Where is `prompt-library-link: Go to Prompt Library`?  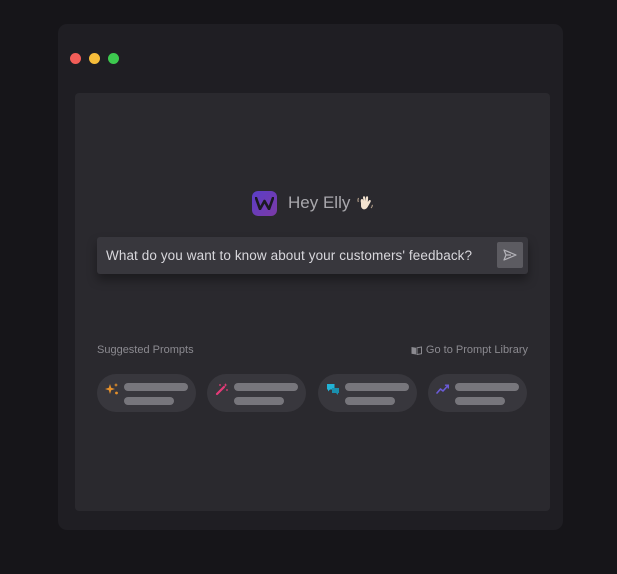 prompt-library-link: Go to Prompt Library is located at coordinates (469, 350).